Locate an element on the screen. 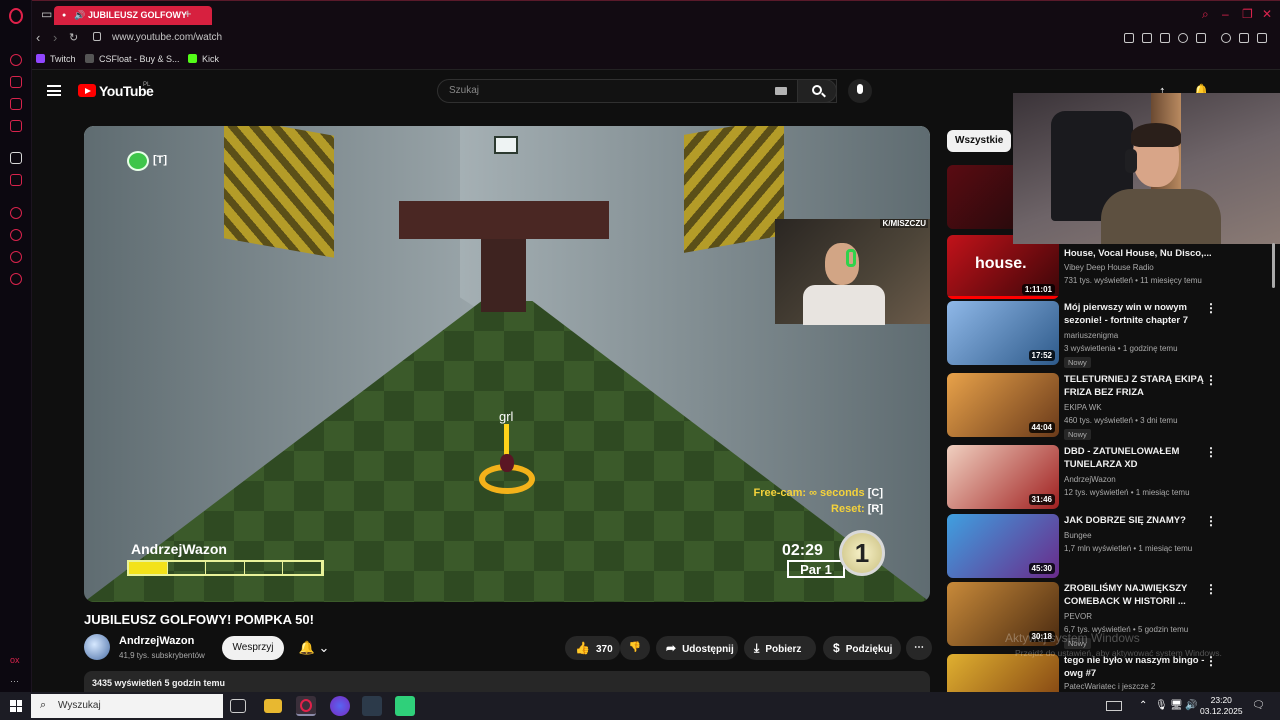 The width and height of the screenshot is (1280, 720). bookmark-kick: Kick is located at coordinates (203, 59).